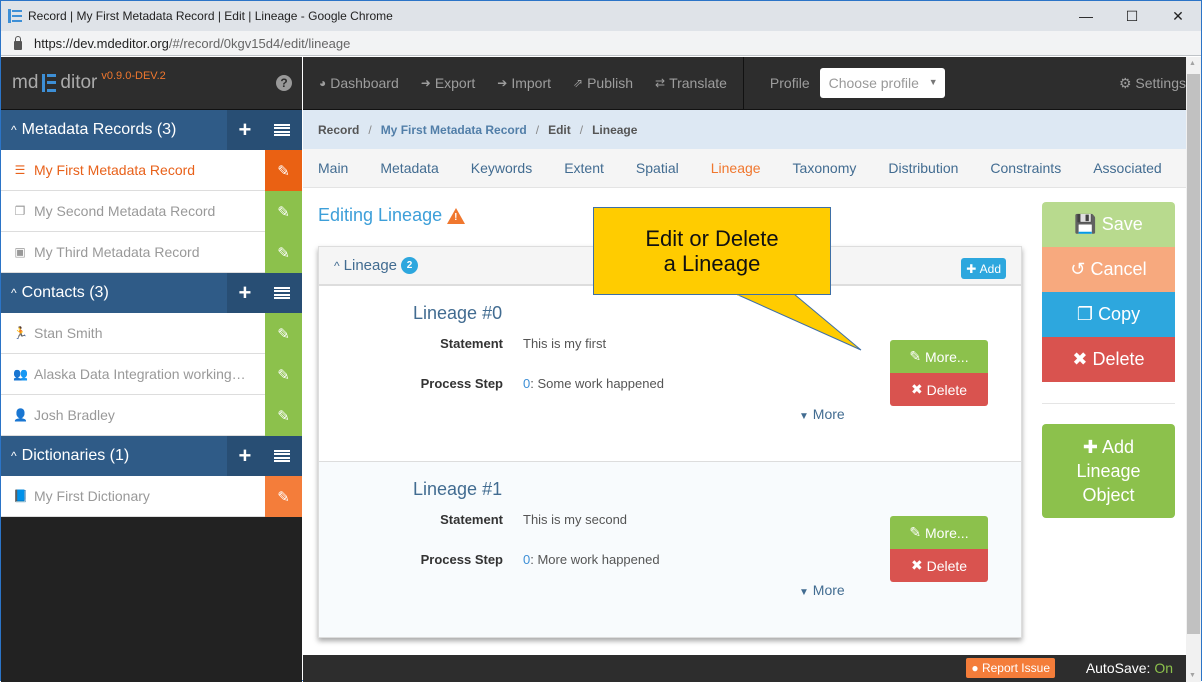  I want to click on copy-button: ❐ Copy, so click(1108, 314).